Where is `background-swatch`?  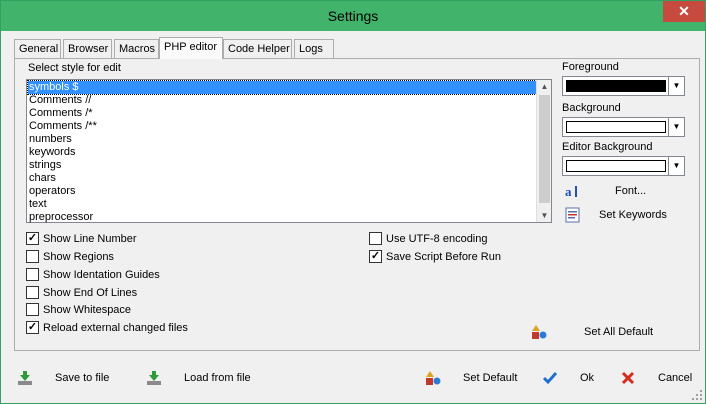 background-swatch is located at coordinates (616, 127).